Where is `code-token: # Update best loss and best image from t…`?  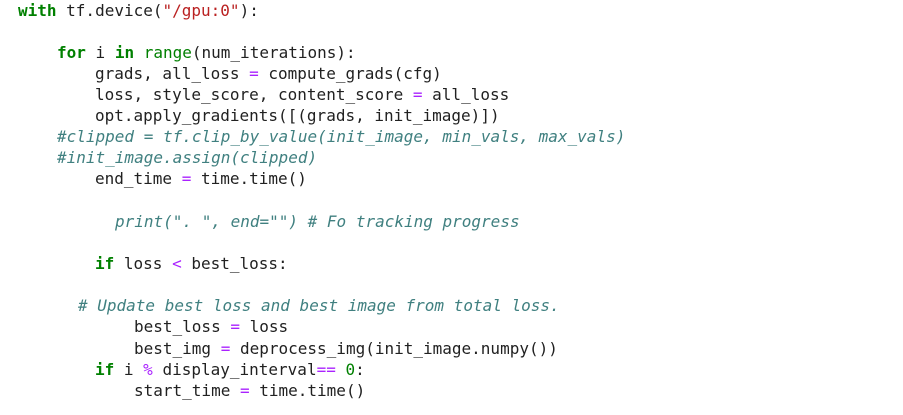 code-token: # Update best loss and best image from t… is located at coordinates (319, 305).